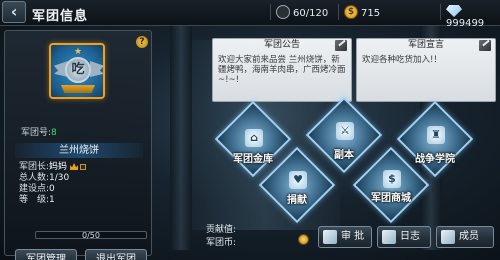 The image size is (500, 260). Describe the element at coordinates (58, 167) in the screenshot. I see `leader-name: 妈妈` at that location.